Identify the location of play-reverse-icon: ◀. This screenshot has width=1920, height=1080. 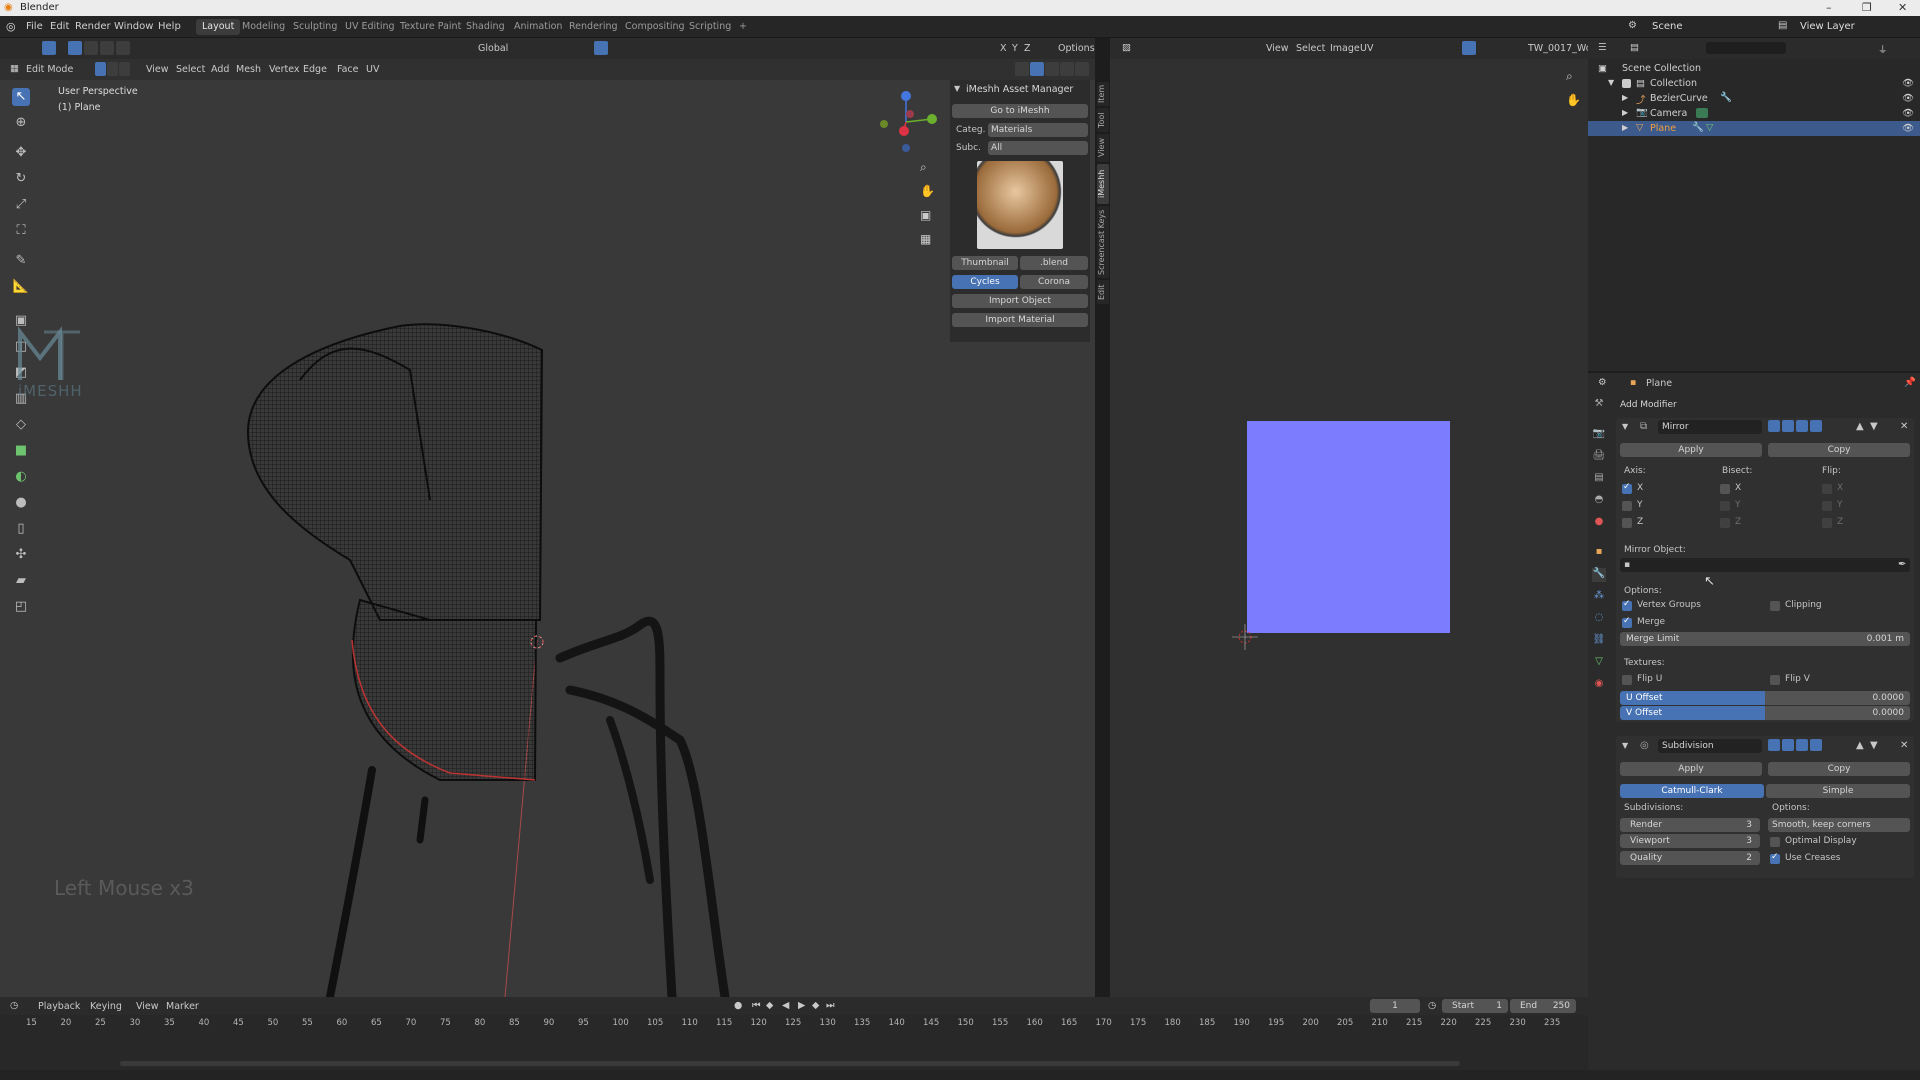
(785, 1005).